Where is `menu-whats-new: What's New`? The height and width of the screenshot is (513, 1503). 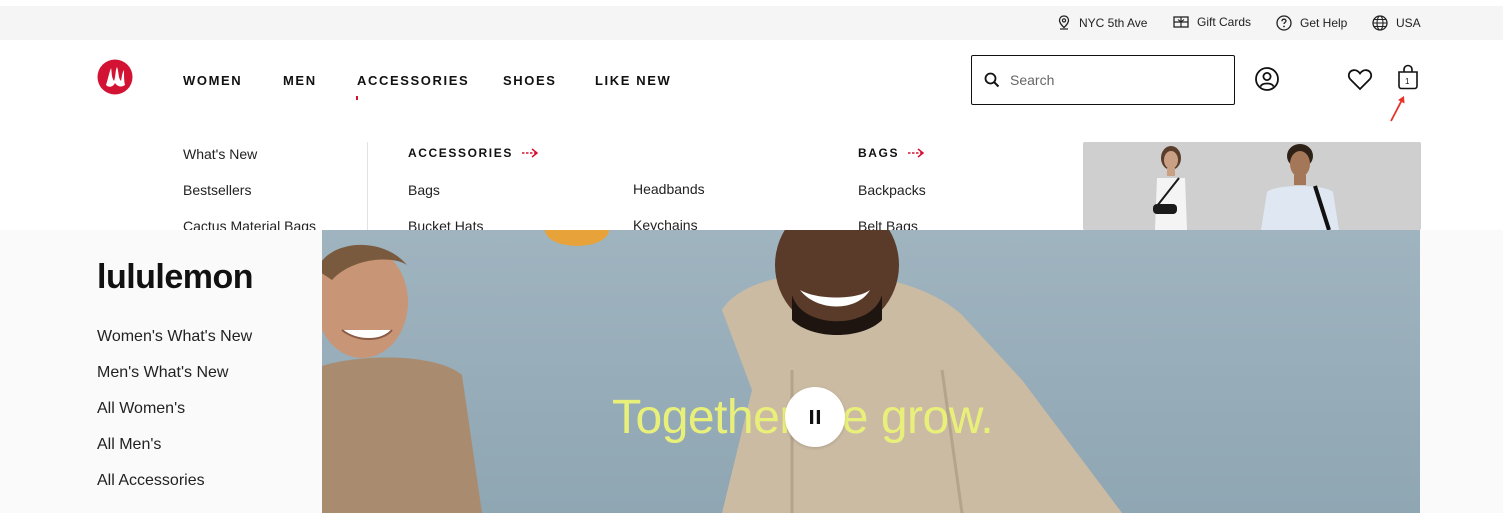 menu-whats-new: What's New is located at coordinates (220, 154).